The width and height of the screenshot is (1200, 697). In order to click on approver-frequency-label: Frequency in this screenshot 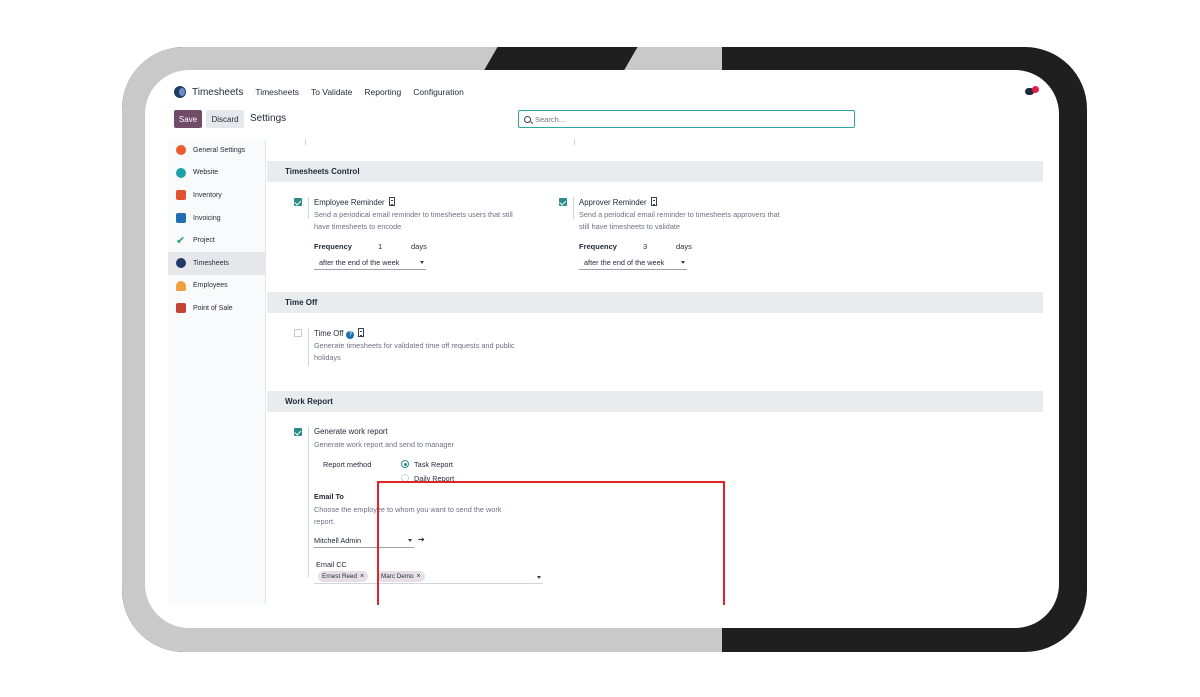, I will do `click(598, 246)`.